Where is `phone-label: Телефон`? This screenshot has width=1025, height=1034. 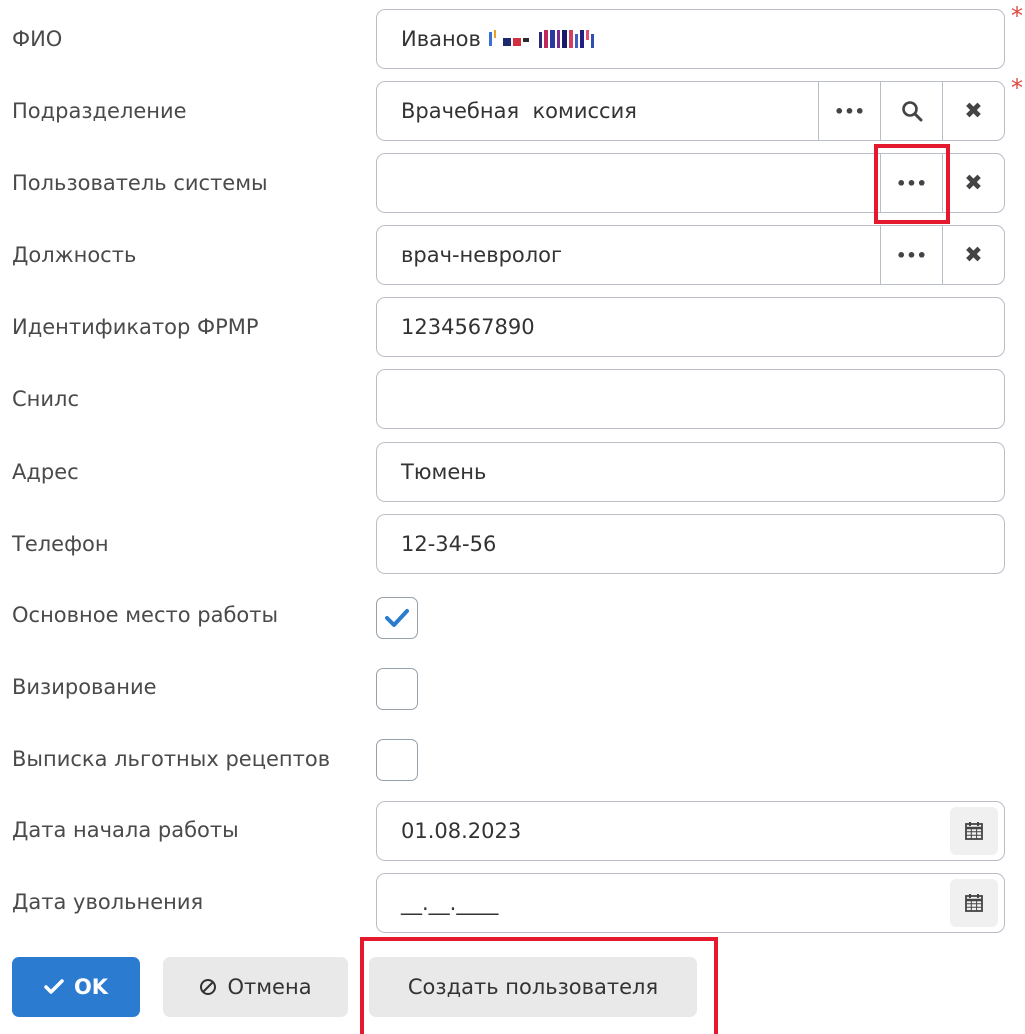
phone-label: Телефон is located at coordinates (60, 544).